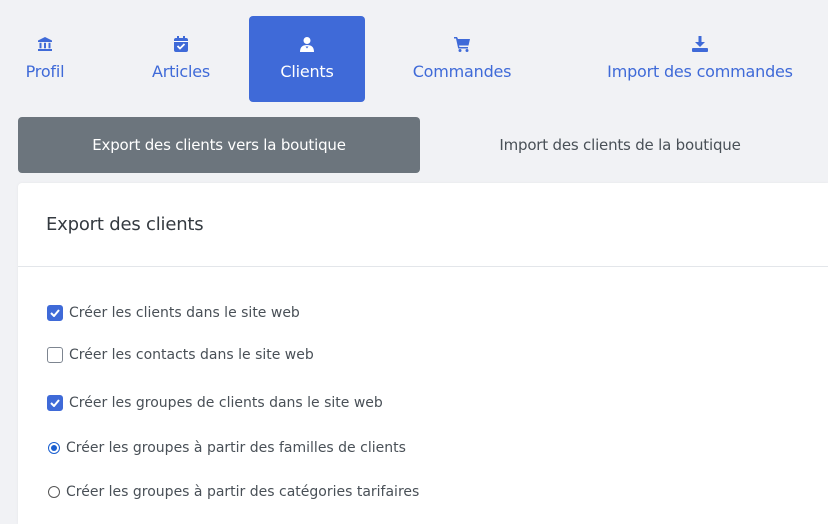  What do you see at coordinates (700, 44) in the screenshot?
I see `download-icon` at bounding box center [700, 44].